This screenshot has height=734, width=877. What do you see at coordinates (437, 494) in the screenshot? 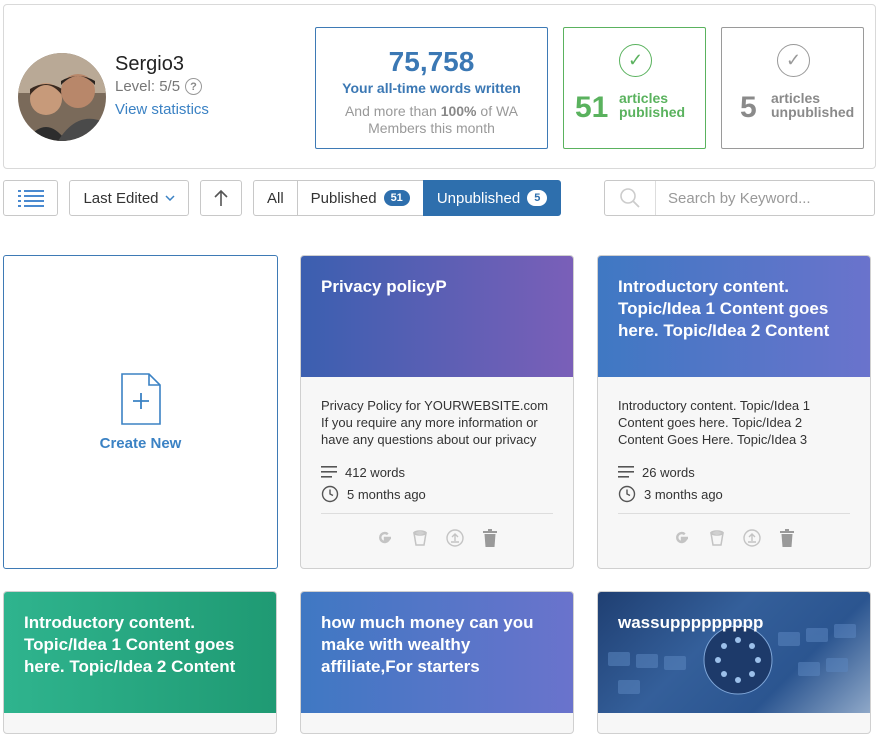
I see `last-edited: 5 months ago` at bounding box center [437, 494].